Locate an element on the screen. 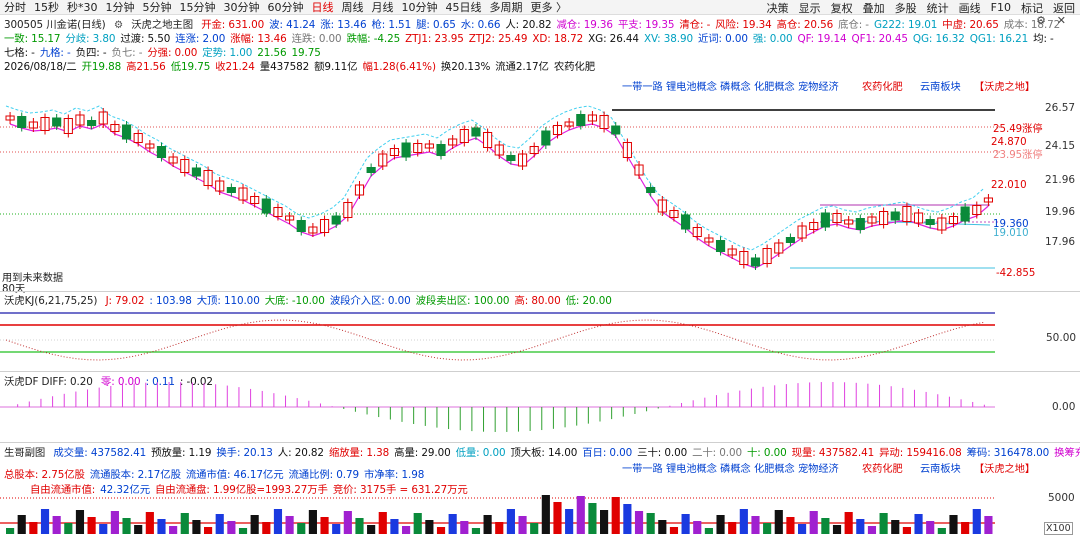 This screenshot has width=1080, height=536. price-tick-3: 19.96 is located at coordinates (1060, 212).